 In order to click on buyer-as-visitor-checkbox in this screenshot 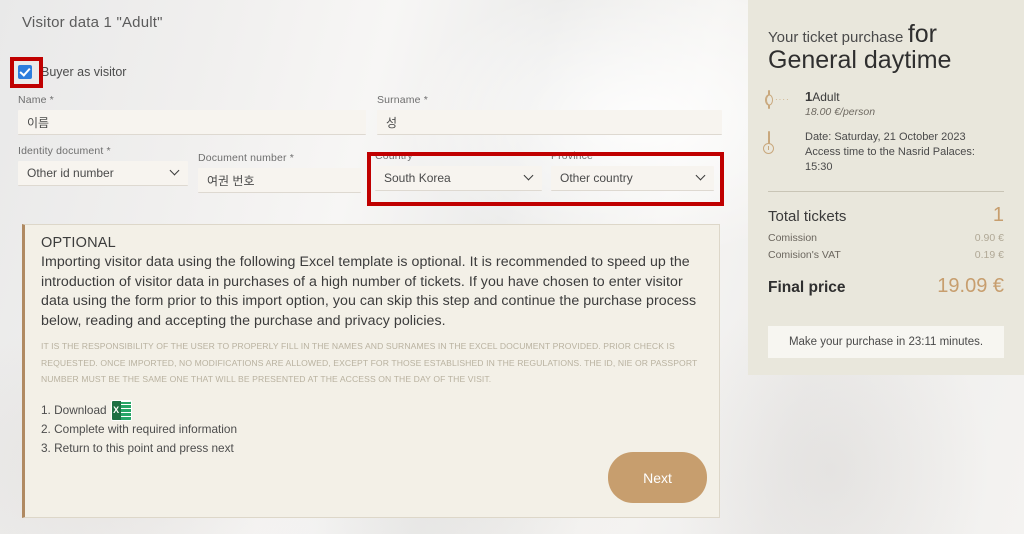, I will do `click(25, 72)`.